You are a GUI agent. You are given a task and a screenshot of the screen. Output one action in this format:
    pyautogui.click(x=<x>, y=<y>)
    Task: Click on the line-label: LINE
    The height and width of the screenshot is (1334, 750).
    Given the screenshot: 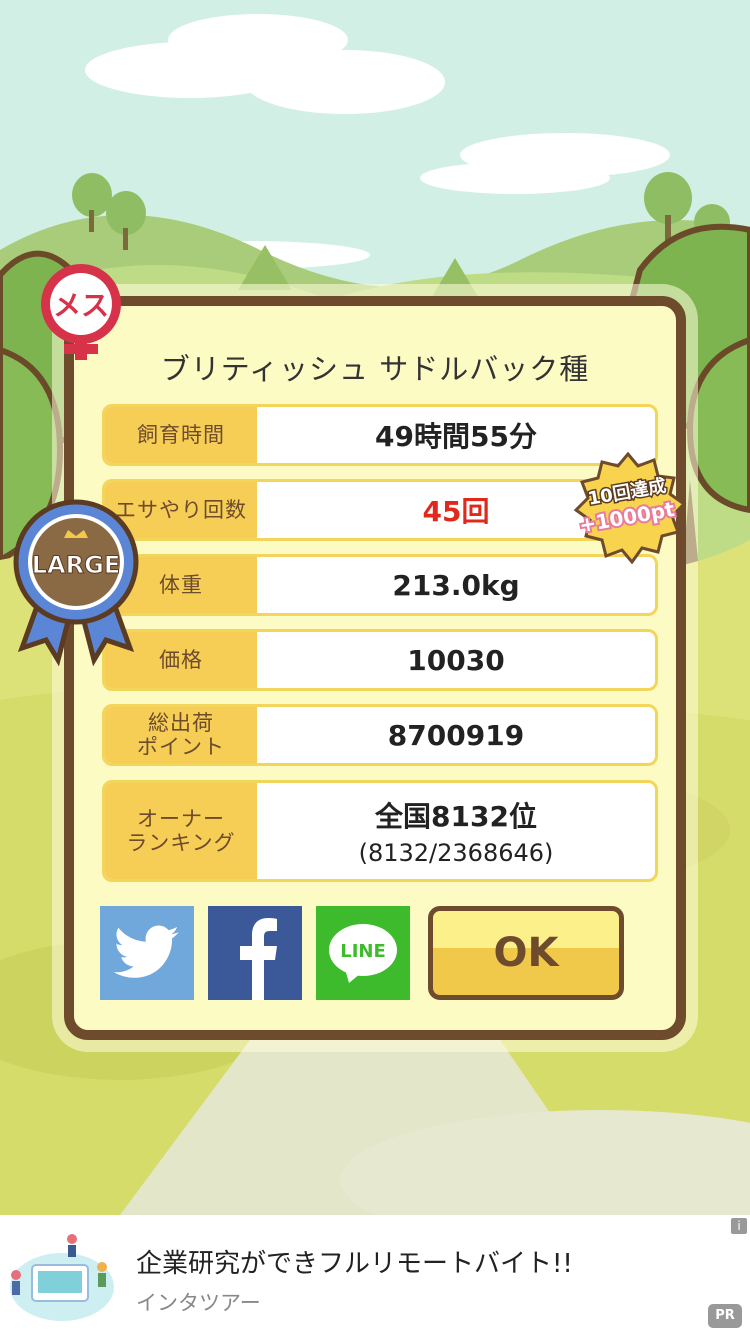 What is the action you would take?
    pyautogui.click(x=363, y=951)
    